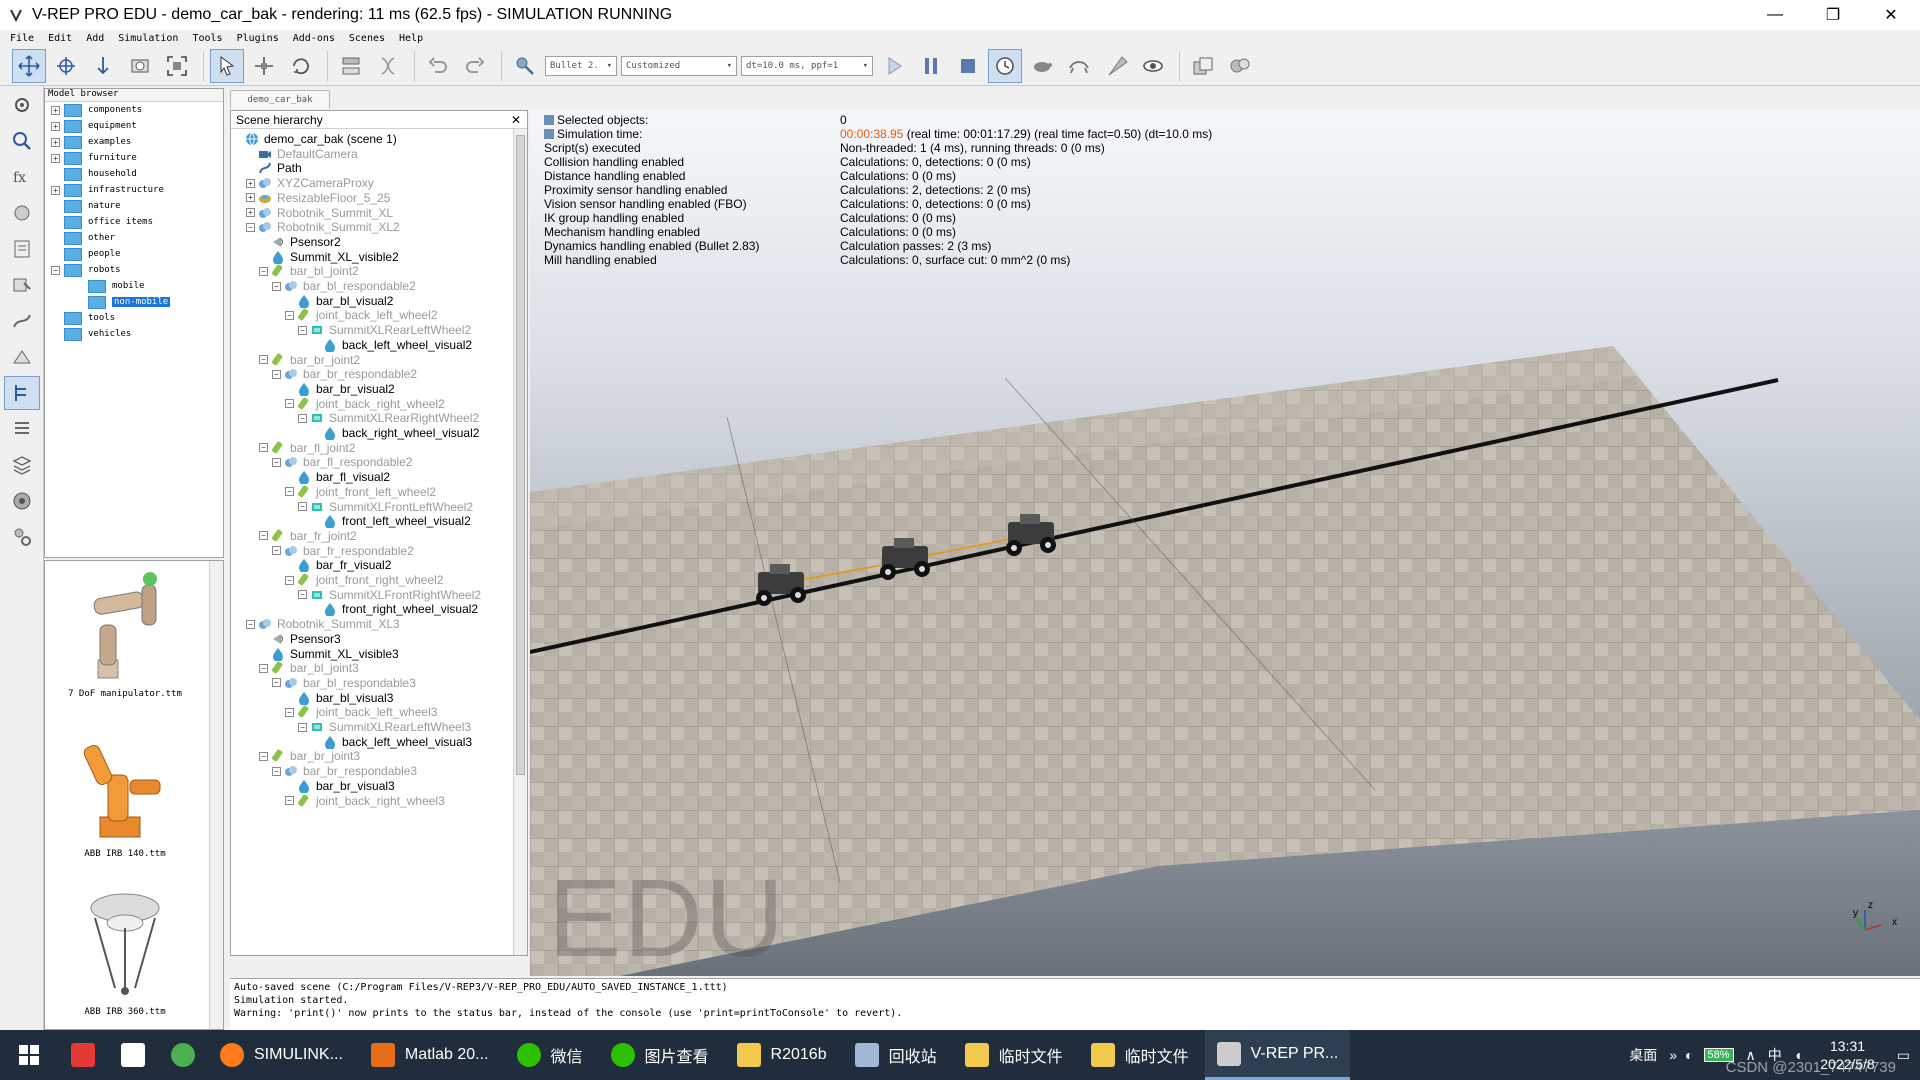 This screenshot has width=1920, height=1080. What do you see at coordinates (125, 640) in the screenshot?
I see `thumbnail-7dof-manipulator: 7 DoF manipulator.ttm` at bounding box center [125, 640].